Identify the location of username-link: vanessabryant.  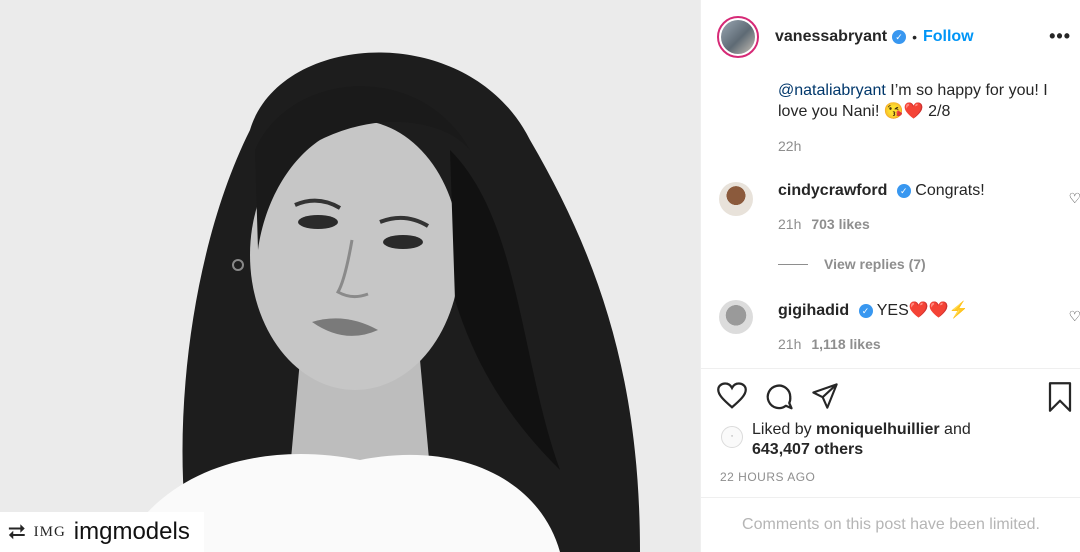
(831, 37).